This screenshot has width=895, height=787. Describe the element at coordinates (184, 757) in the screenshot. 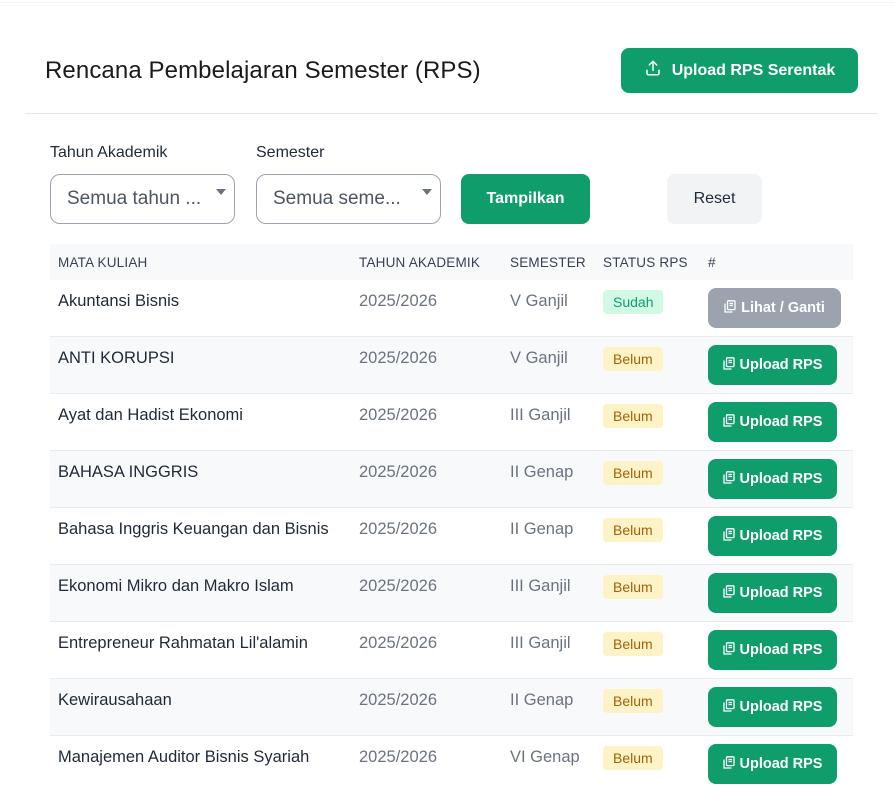

I see `mata-kuliah-cell: Manajemen Auditor Bisnis Syariah` at that location.